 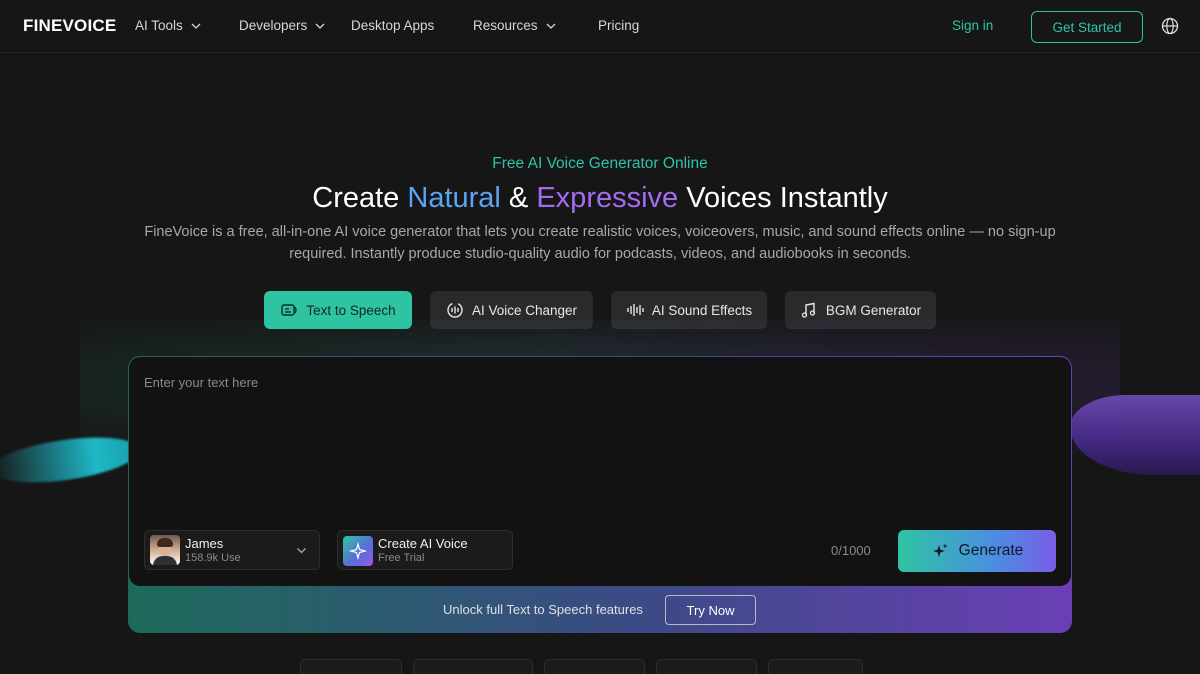 I want to click on hero-eyebrow: Free AI Voice Generator Online, so click(x=600, y=163).